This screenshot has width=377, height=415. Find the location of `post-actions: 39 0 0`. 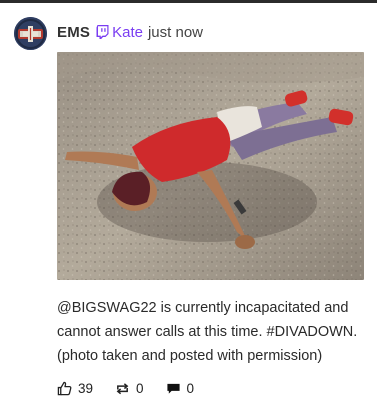

post-actions: 39 0 0 is located at coordinates (136, 388).